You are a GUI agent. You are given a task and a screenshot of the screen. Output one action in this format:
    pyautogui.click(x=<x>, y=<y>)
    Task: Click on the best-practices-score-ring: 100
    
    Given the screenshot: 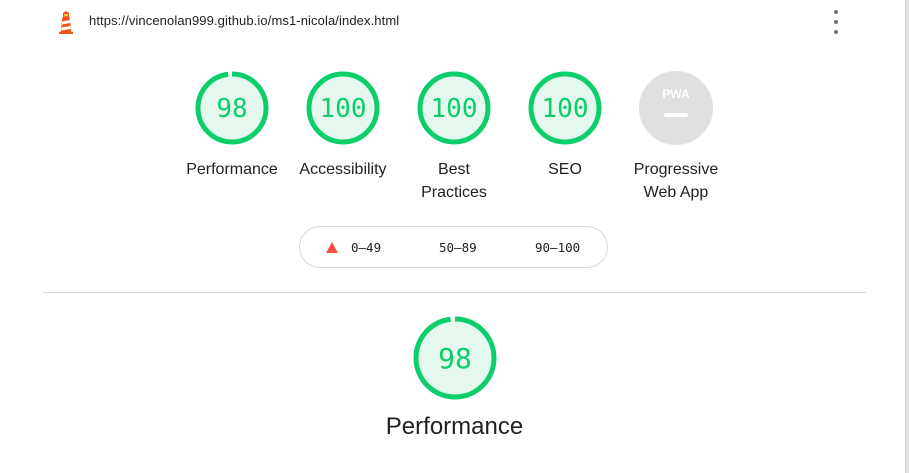 What is the action you would take?
    pyautogui.click(x=454, y=108)
    